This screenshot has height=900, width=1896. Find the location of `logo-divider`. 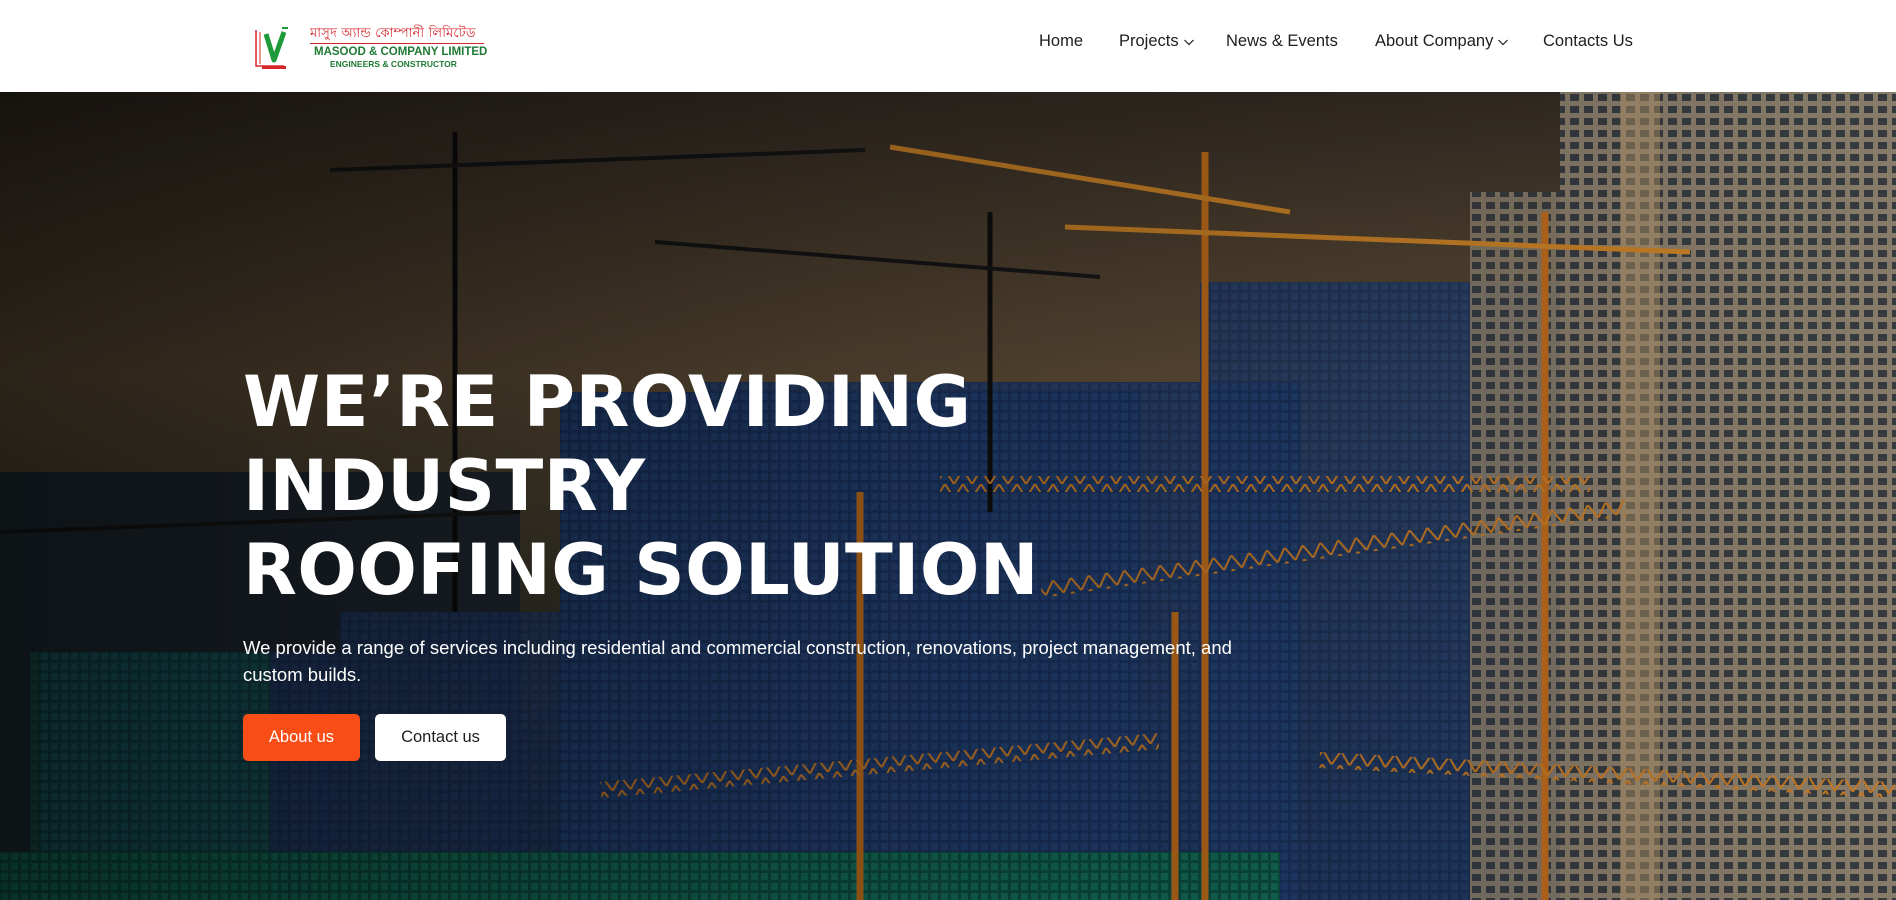

logo-divider is located at coordinates (397, 43).